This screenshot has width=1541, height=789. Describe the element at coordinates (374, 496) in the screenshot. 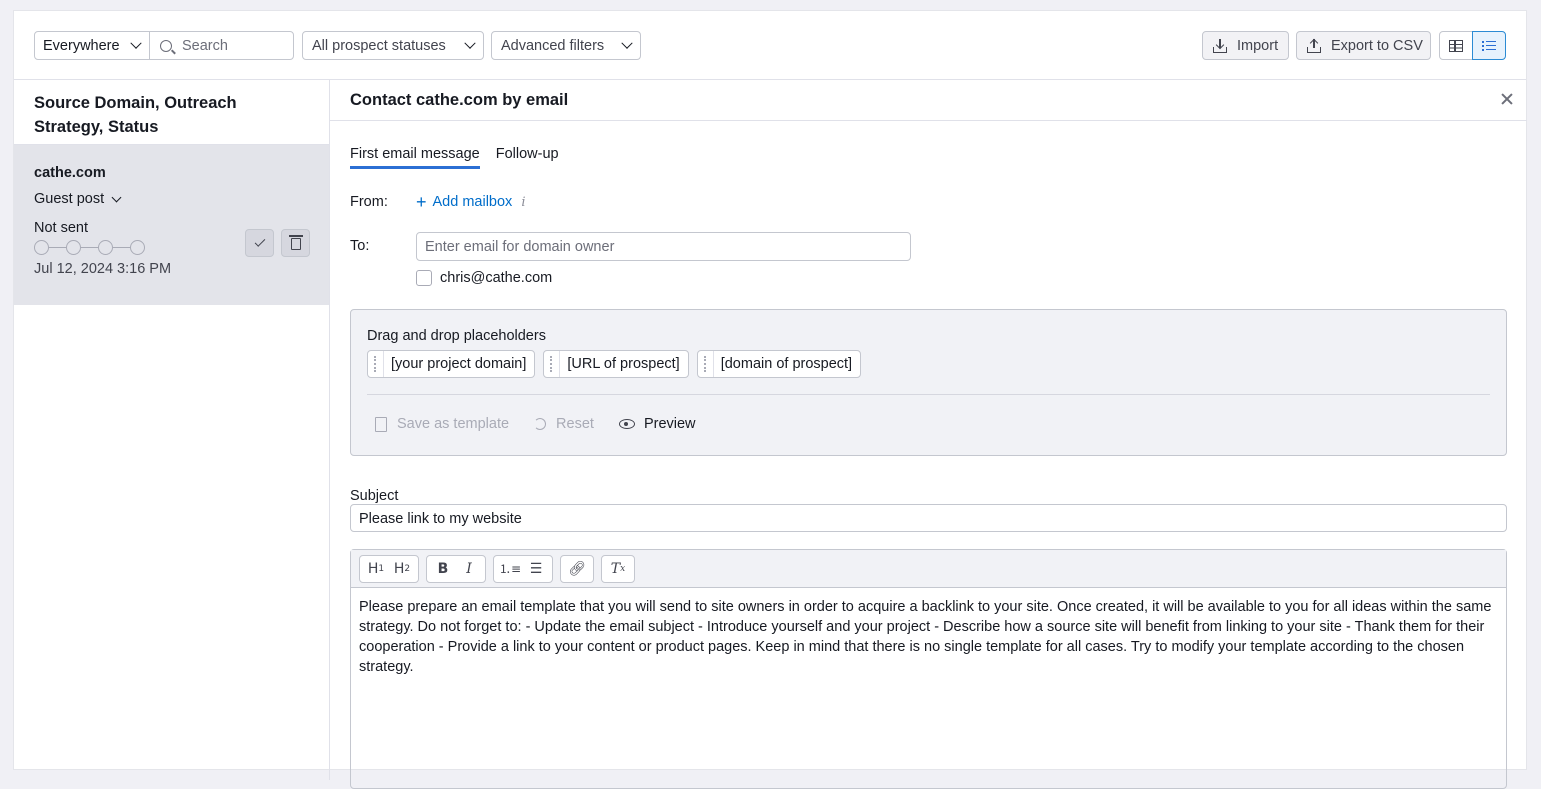

I see `subject-label: Subject` at that location.